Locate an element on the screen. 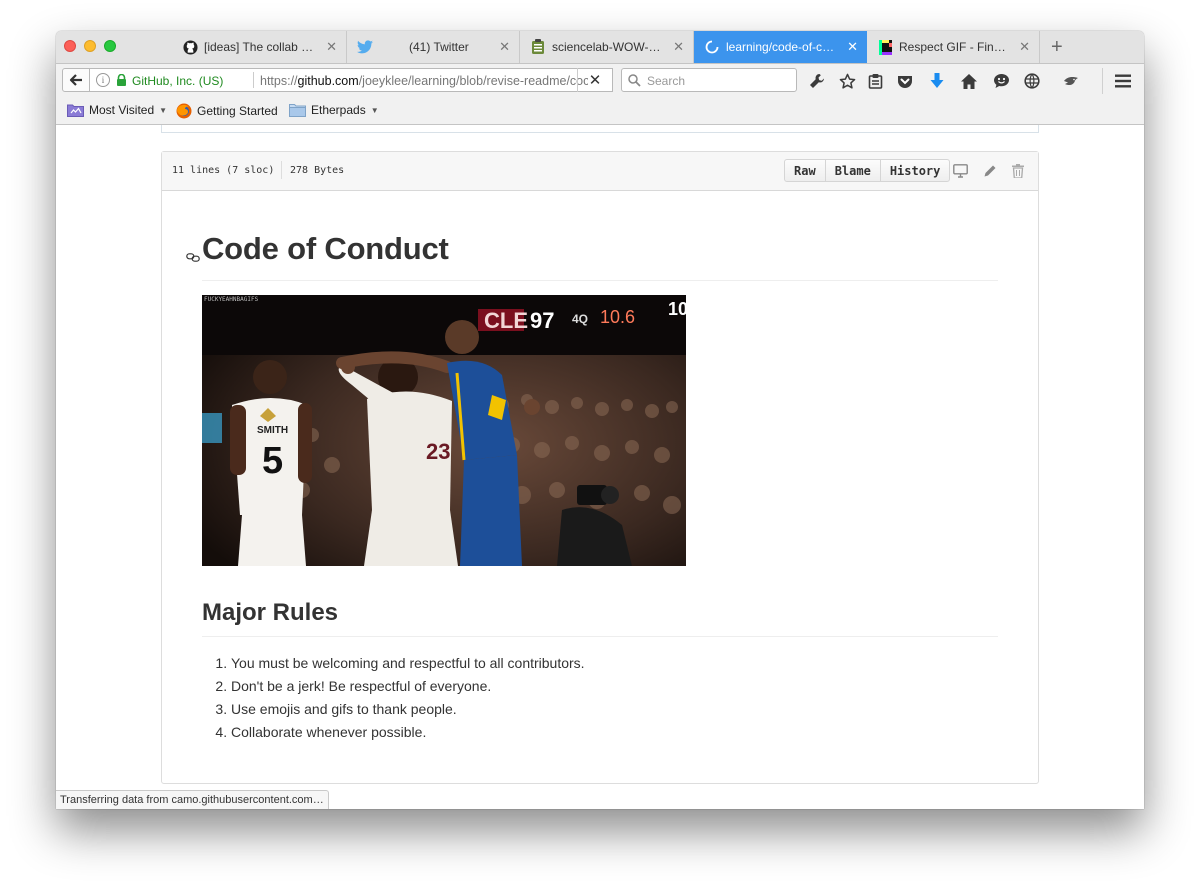 Image resolution: width=1200 pixels, height=889 pixels. svg-text: CLE is located at coordinates (506, 320).